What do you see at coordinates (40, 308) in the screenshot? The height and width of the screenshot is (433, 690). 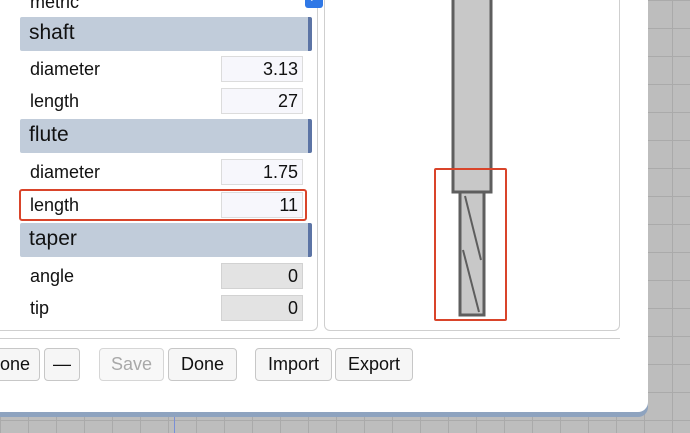 I see `taper-tip-label: tip` at bounding box center [40, 308].